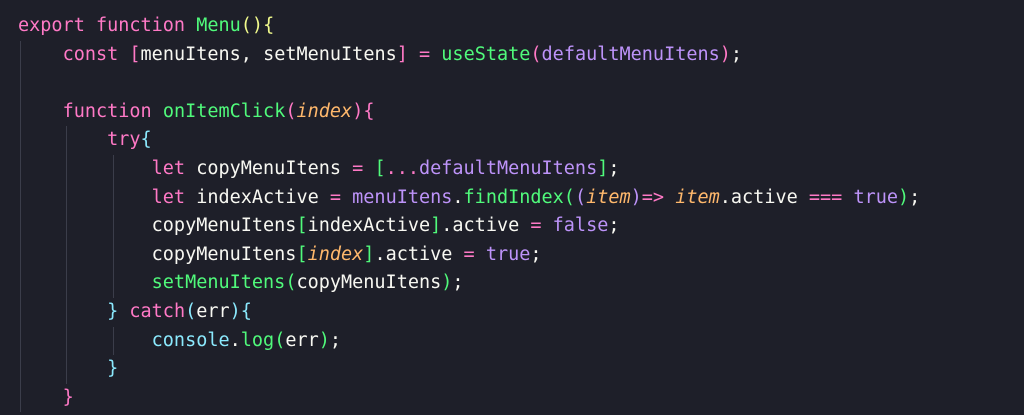 The image size is (1024, 415). What do you see at coordinates (157, 311) in the screenshot?
I see `code-token: catch` at bounding box center [157, 311].